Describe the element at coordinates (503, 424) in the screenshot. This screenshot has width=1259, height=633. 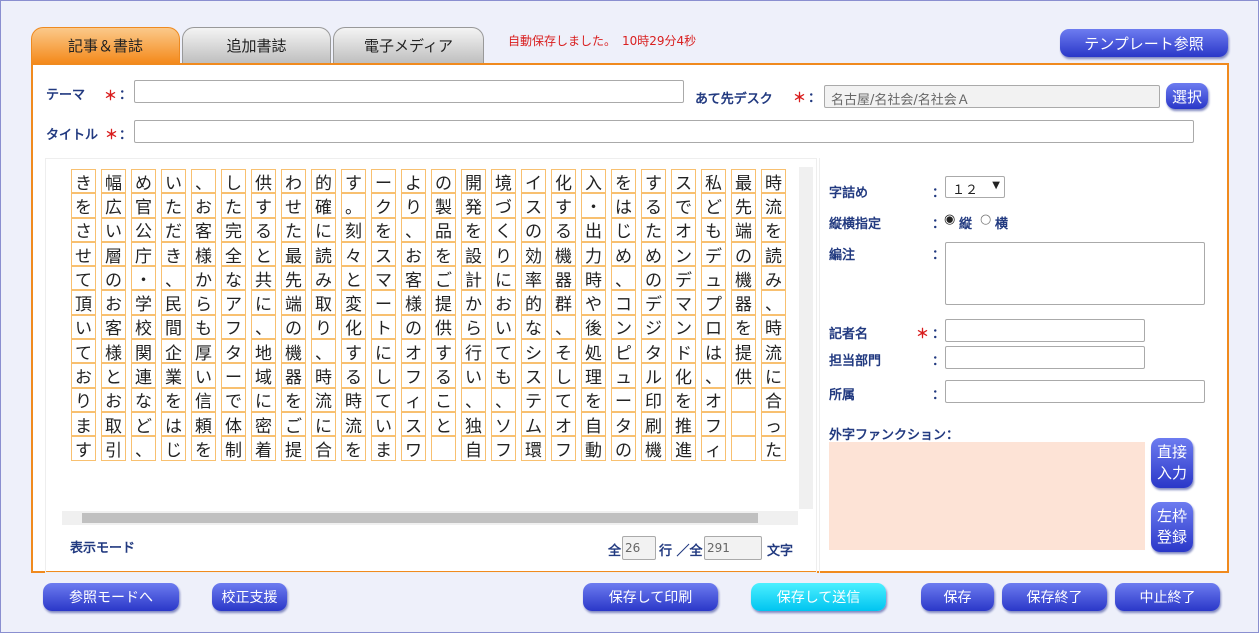
I see `manuscript-cell: ソ` at that location.